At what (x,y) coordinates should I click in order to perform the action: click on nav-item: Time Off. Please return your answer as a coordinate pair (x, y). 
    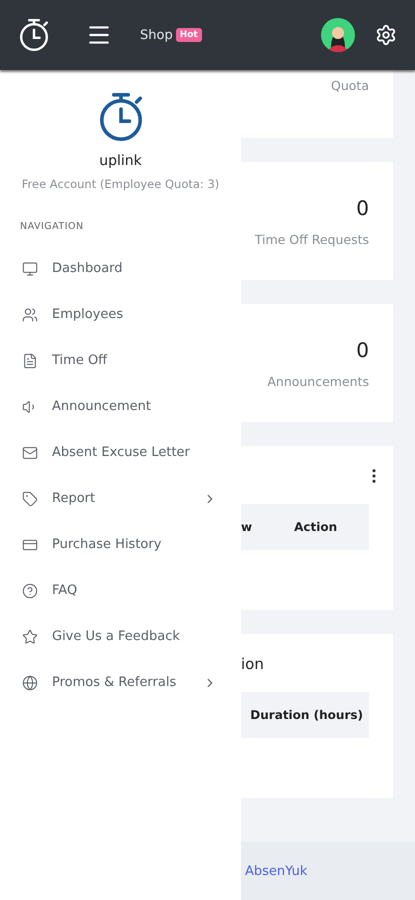
    Looking at the image, I should click on (120, 361).